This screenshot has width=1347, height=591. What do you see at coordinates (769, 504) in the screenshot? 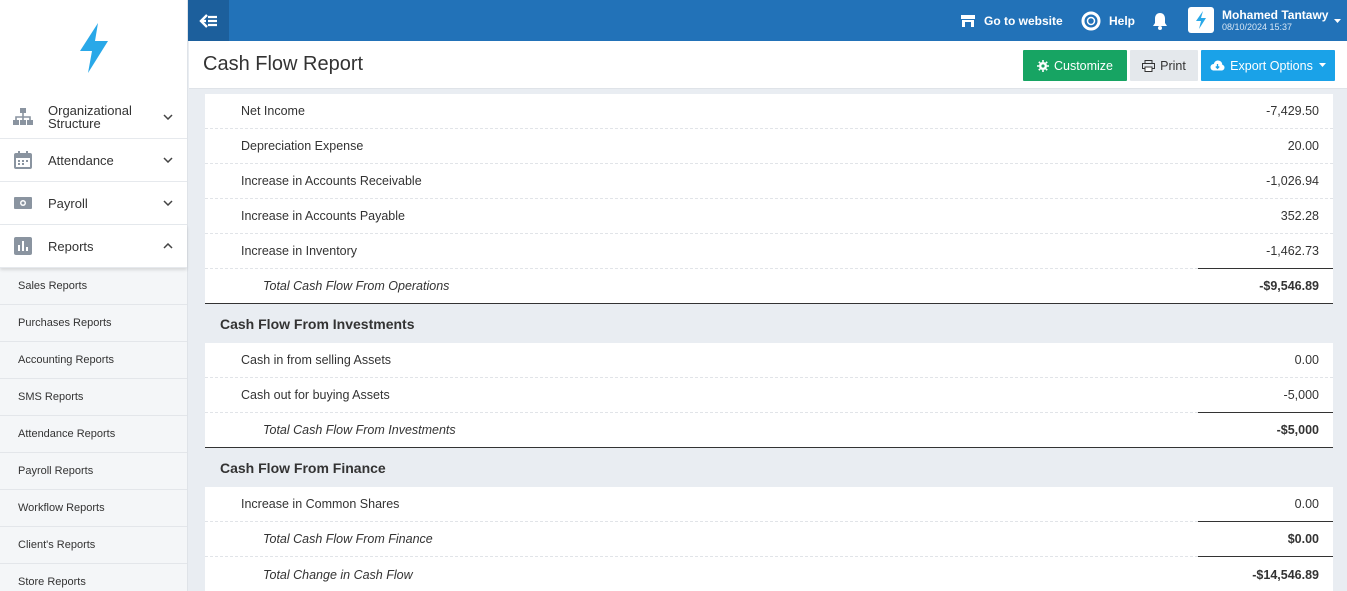
I see `report-row: Increase in Common Shares 0.00` at bounding box center [769, 504].